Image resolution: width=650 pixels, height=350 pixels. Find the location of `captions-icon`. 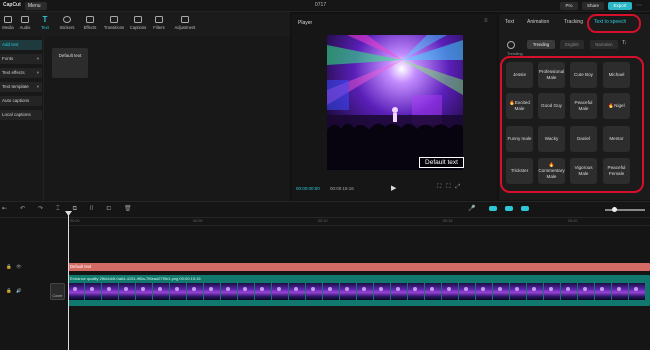

captions-icon is located at coordinates (138, 19).